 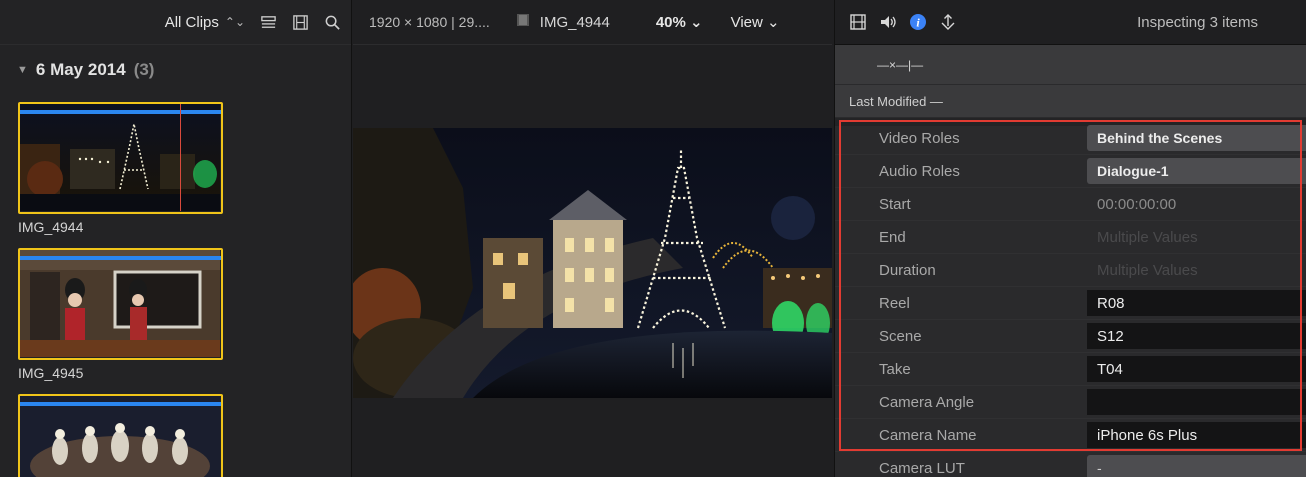 What do you see at coordinates (888, 22) in the screenshot?
I see `audio-inspector-icon` at bounding box center [888, 22].